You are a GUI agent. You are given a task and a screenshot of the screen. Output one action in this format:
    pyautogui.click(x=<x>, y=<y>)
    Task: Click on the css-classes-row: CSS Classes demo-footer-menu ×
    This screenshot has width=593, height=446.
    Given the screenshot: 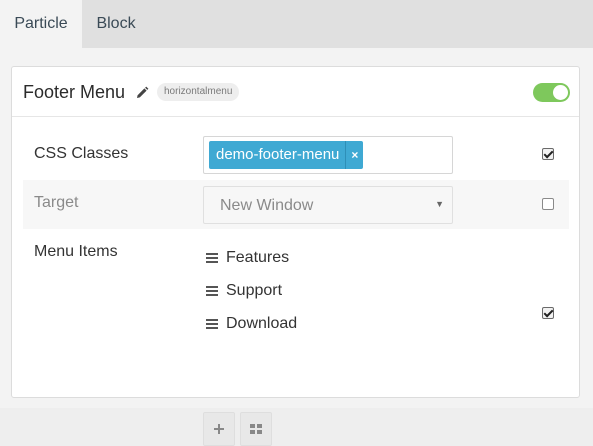 What is the action you would take?
    pyautogui.click(x=296, y=154)
    